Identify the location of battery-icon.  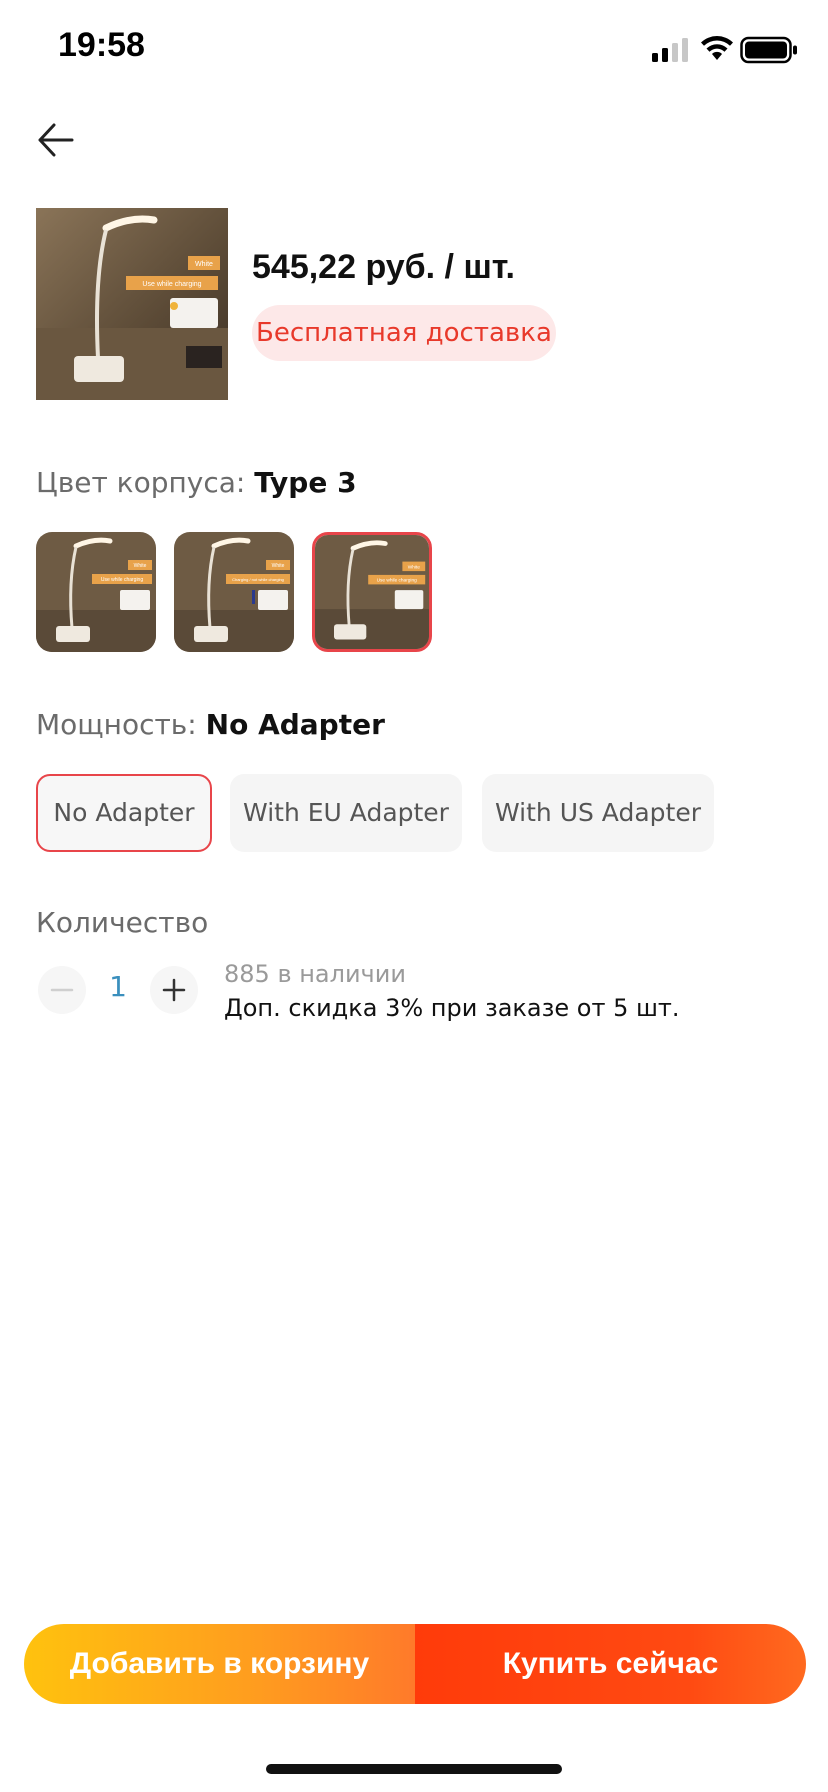
(768, 50).